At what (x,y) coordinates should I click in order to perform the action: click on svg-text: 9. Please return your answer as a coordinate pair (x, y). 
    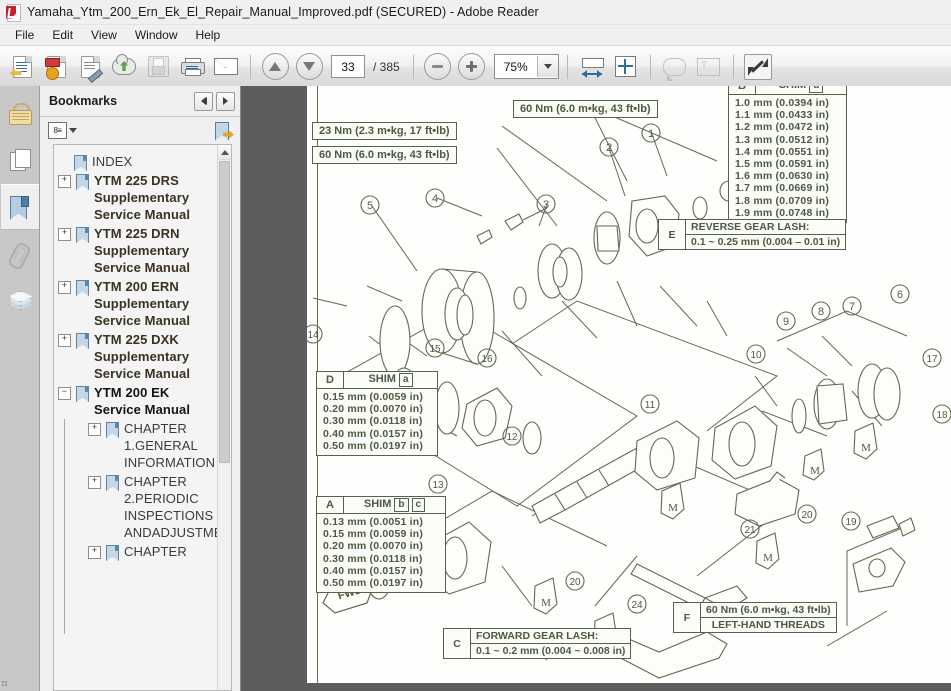
    Looking at the image, I should click on (786, 322).